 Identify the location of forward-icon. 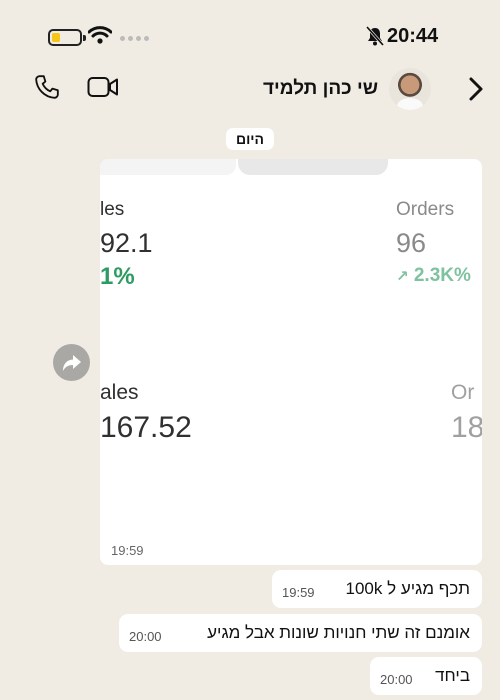
(71, 362).